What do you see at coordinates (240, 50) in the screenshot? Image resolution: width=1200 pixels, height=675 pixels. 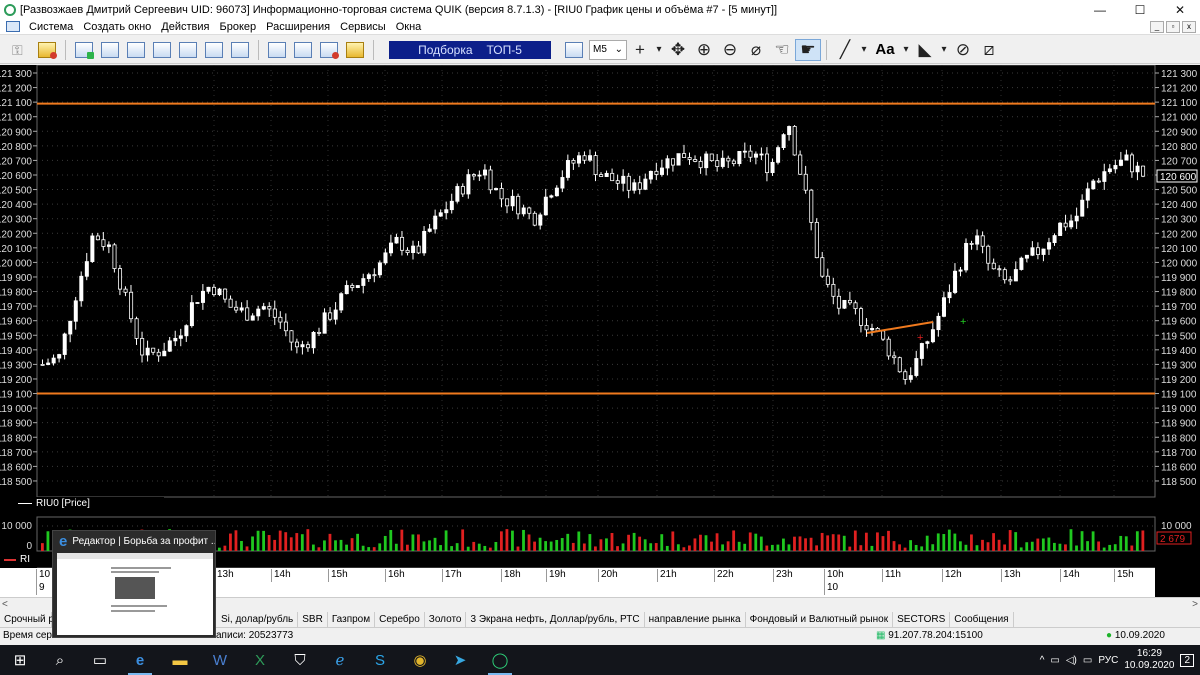 I see `delete-table-button` at bounding box center [240, 50].